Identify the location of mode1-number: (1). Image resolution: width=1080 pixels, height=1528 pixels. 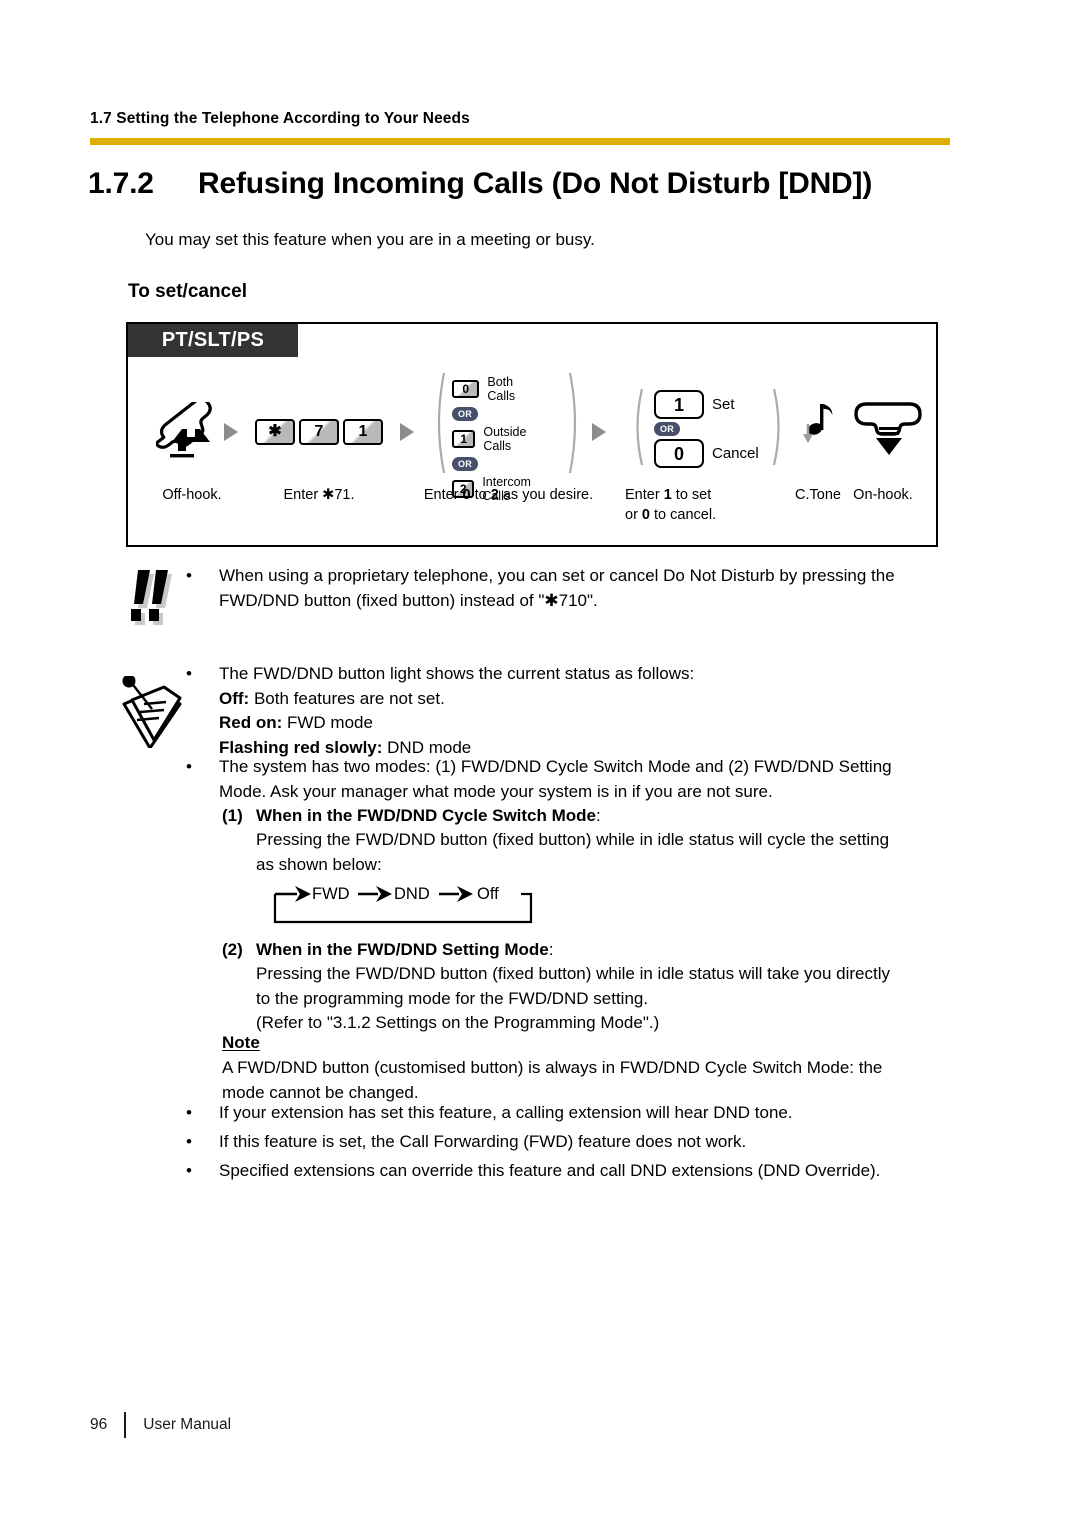
(232, 815).